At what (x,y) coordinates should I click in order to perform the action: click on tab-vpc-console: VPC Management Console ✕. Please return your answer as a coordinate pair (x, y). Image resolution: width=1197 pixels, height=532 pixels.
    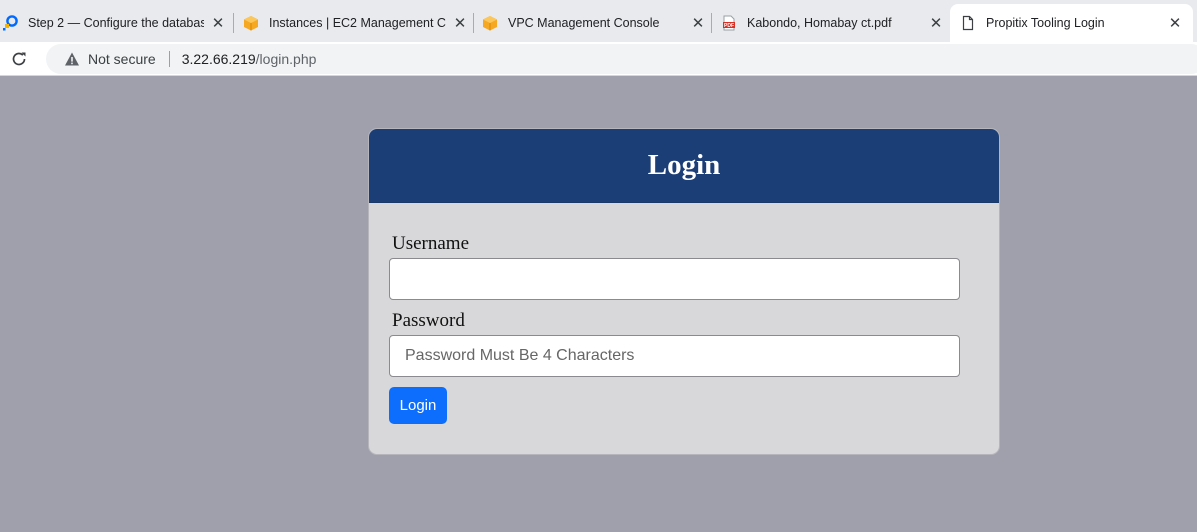
    Looking at the image, I should click on (595, 23).